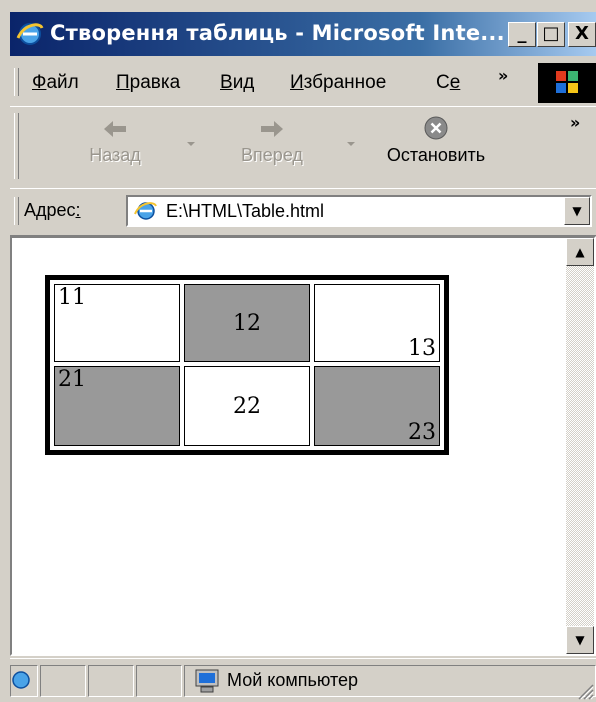 Image resolution: width=596 pixels, height=702 pixels. I want to click on scroll-up-button: ▲, so click(580, 252).